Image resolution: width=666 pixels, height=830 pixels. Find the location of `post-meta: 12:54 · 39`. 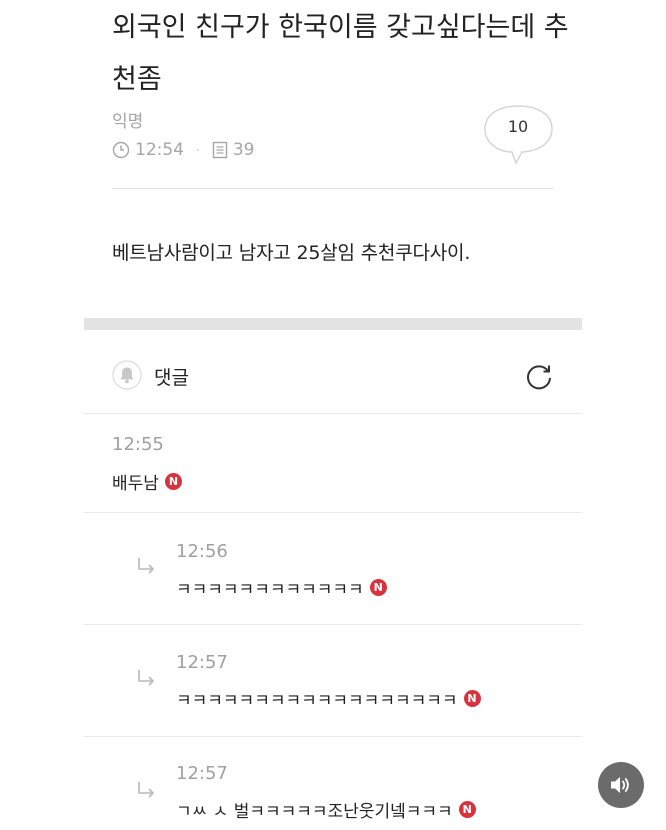

post-meta: 12:54 · 39 is located at coordinates (183, 150).